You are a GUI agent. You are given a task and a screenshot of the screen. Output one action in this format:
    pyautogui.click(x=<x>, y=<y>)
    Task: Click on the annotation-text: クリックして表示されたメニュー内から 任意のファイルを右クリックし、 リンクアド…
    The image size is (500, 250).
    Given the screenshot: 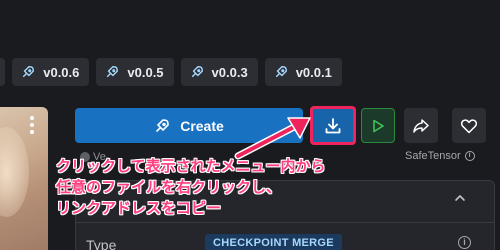 What is the action you would take?
    pyautogui.click(x=191, y=187)
    